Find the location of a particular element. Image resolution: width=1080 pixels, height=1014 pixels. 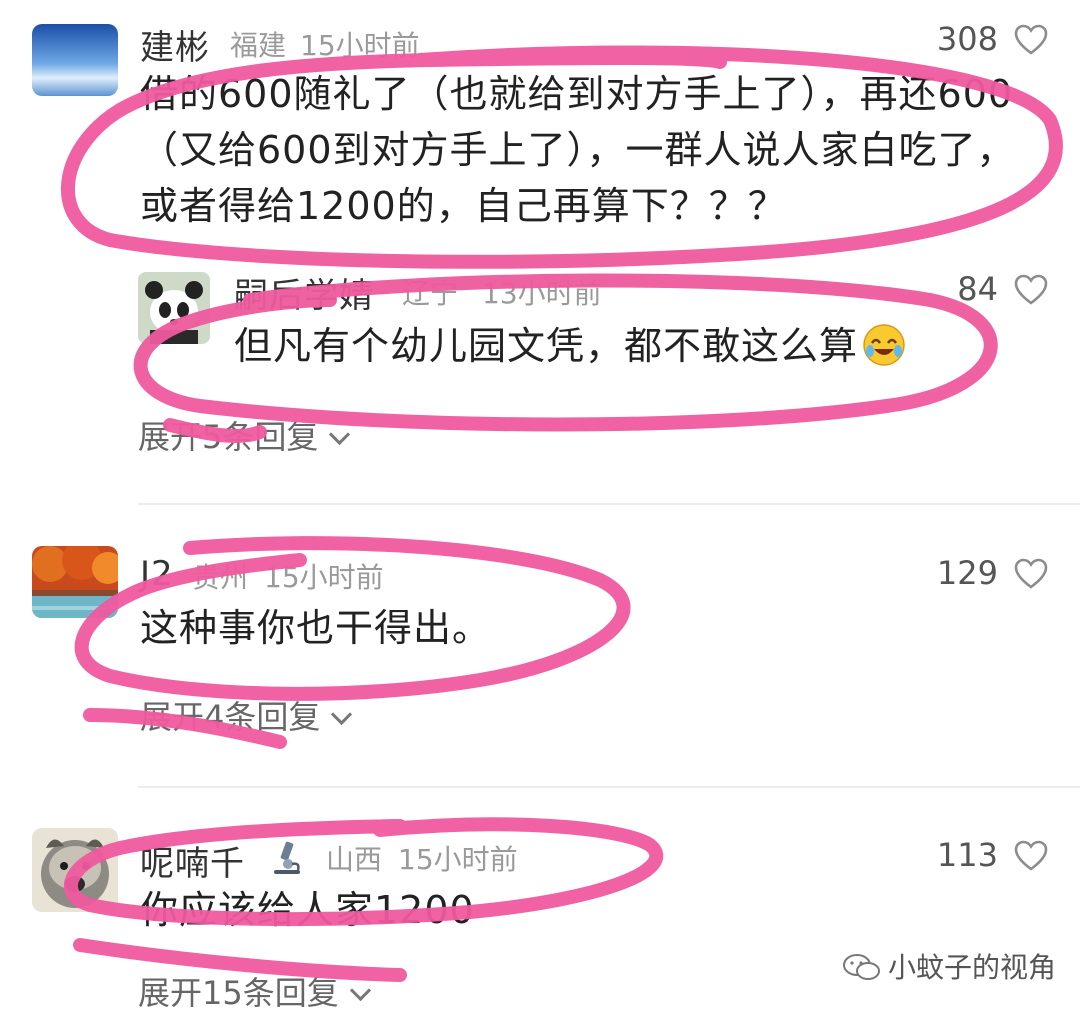

expand-replies-label: 展开4条回复 is located at coordinates (230, 717).